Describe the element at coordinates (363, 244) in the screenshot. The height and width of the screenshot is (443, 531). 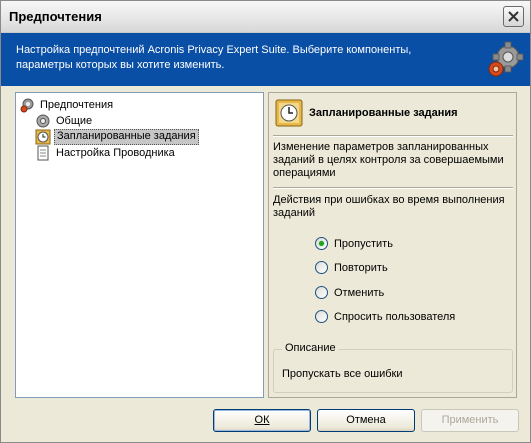
I see `radio-label: Пропустить` at that location.